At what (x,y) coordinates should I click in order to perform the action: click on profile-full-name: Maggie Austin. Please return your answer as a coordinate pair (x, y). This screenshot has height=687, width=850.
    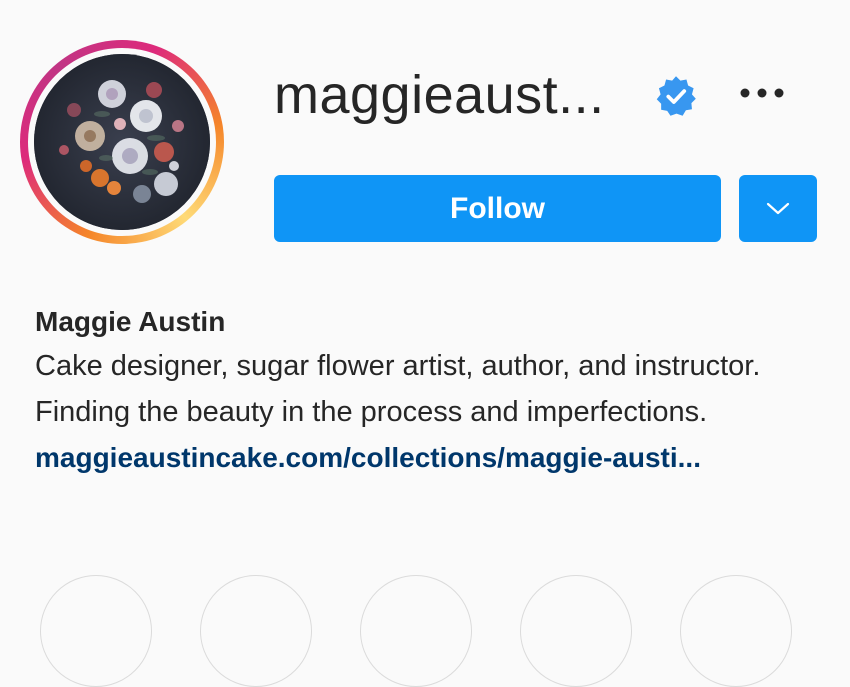
    Looking at the image, I should click on (130, 321).